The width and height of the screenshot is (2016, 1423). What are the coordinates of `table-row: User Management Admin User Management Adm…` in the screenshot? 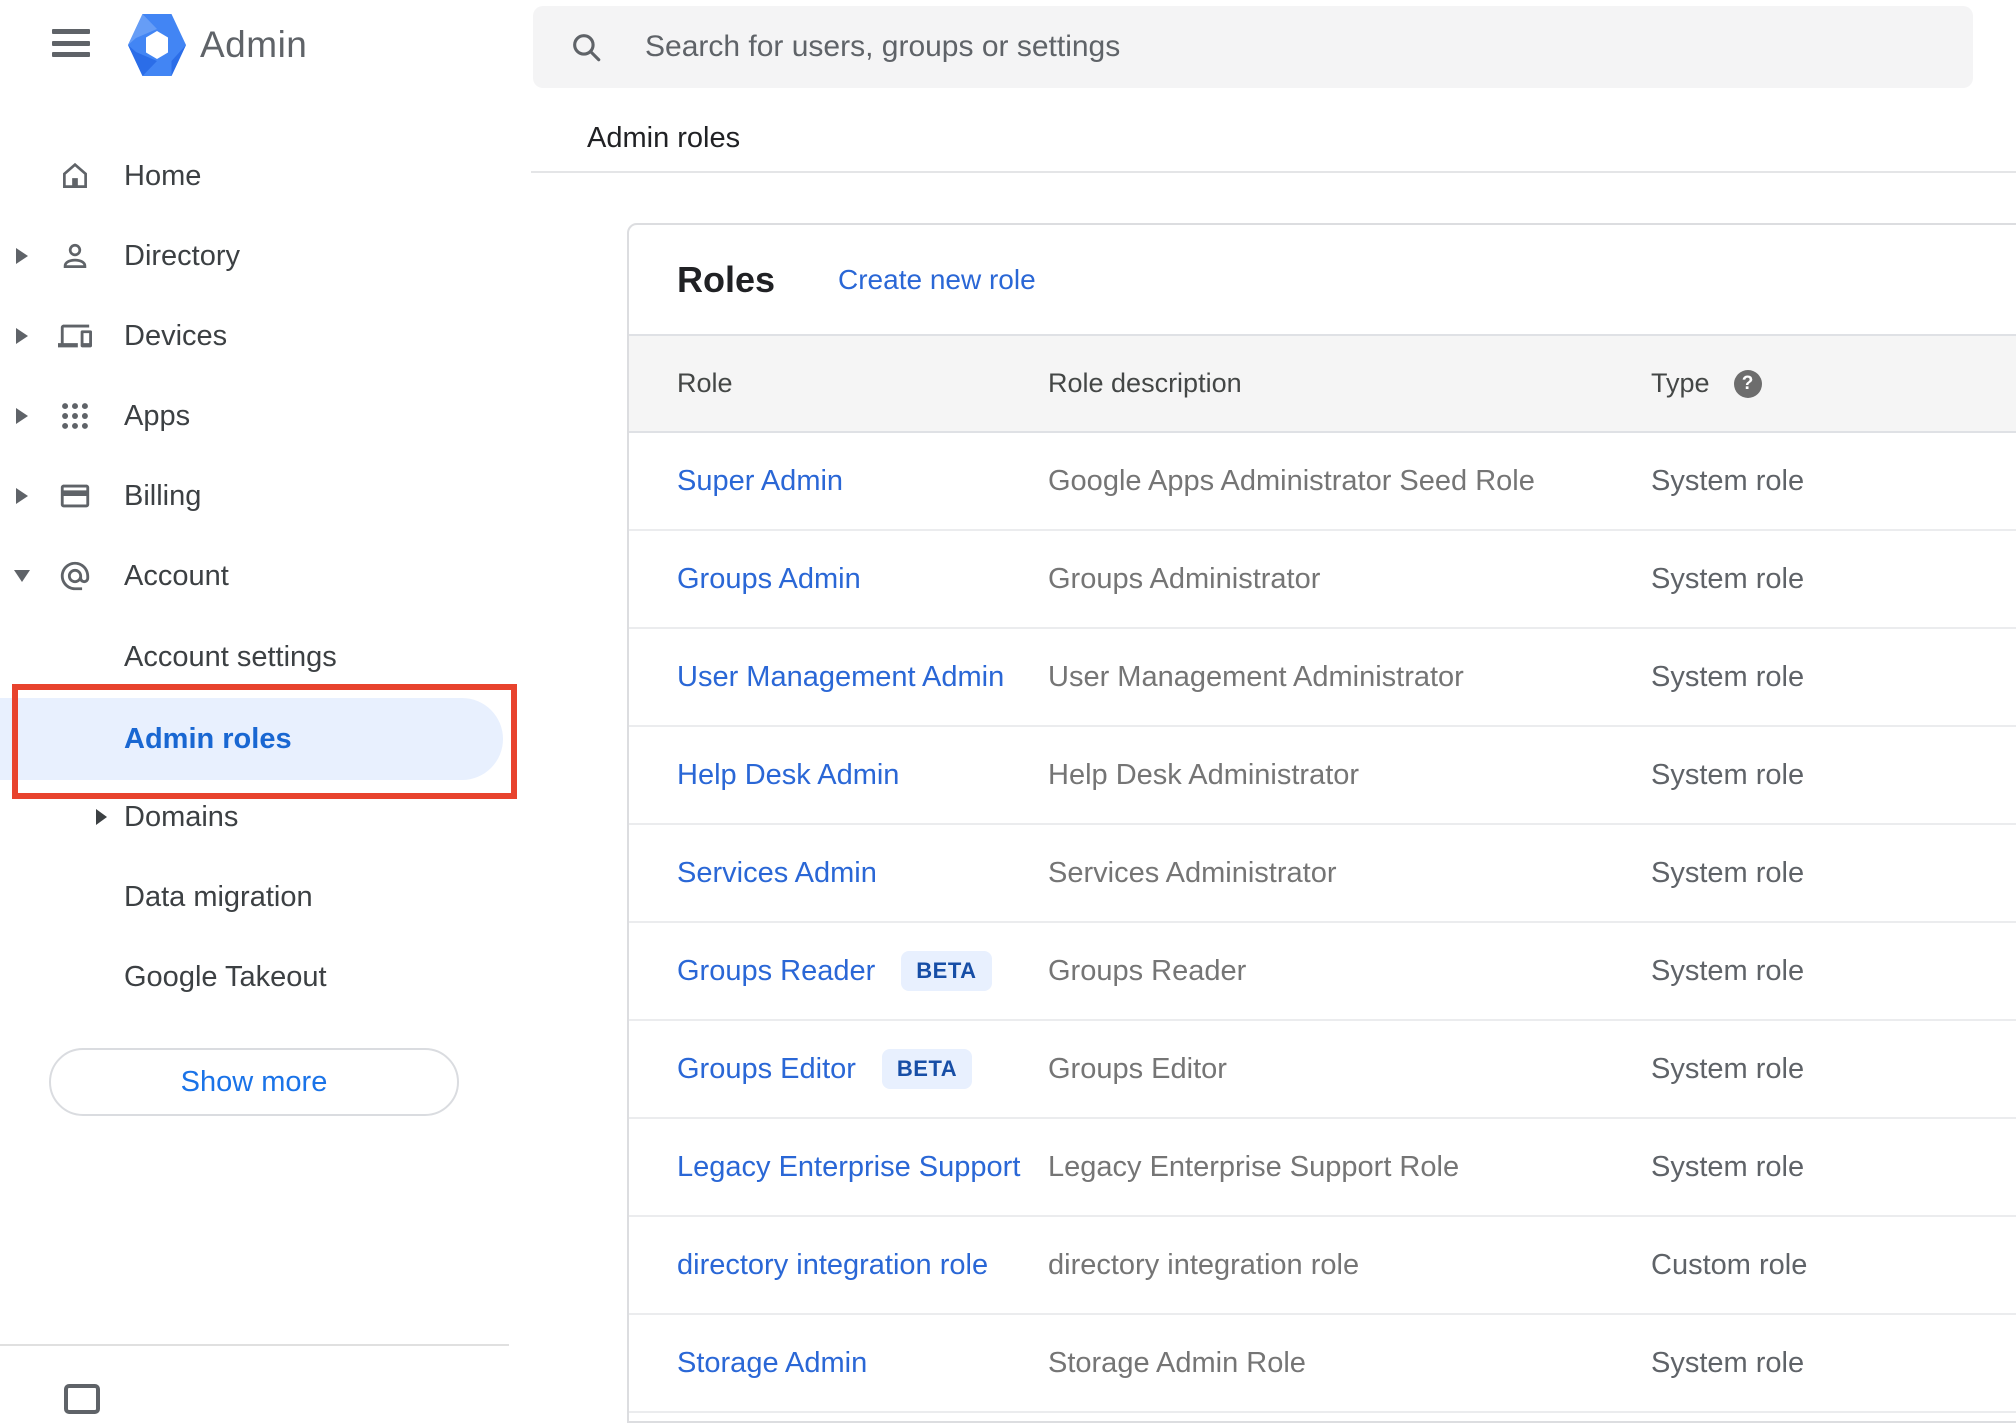 It's located at (1322, 678).